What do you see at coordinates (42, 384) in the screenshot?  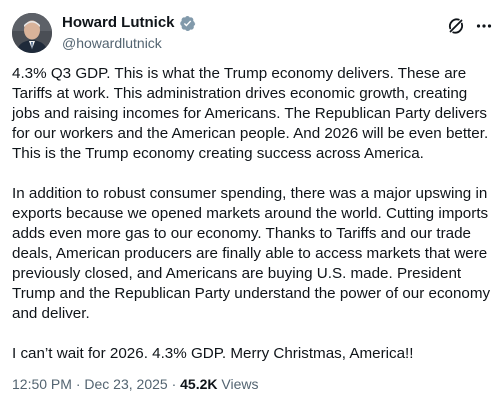 I see `tweet-time: 12:50 PM` at bounding box center [42, 384].